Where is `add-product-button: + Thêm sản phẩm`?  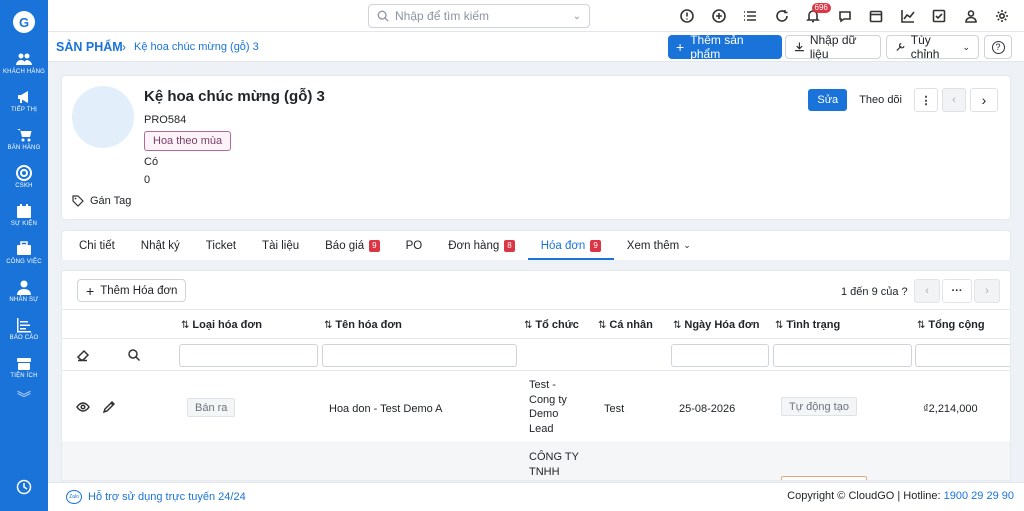 add-product-button: + Thêm sản phẩm is located at coordinates (725, 47).